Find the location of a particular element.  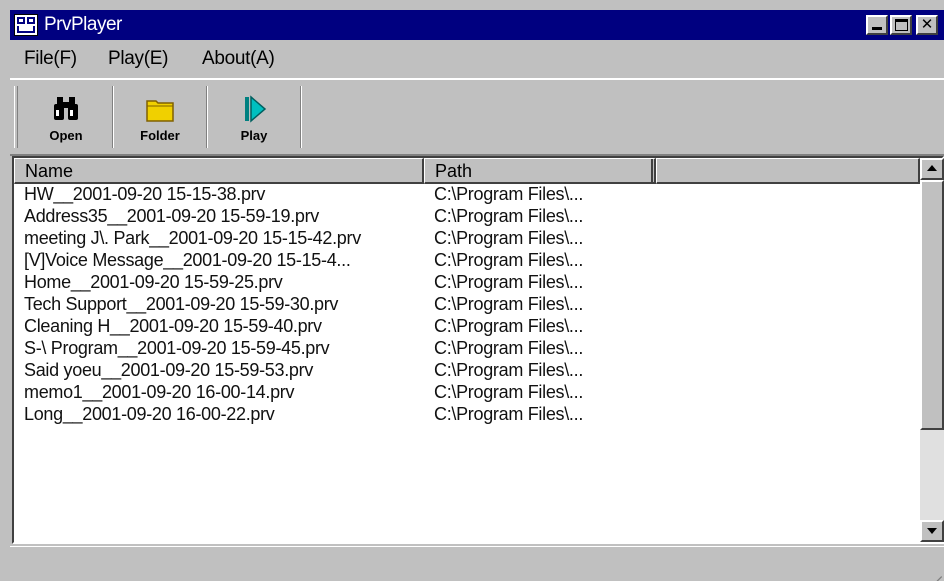

toolbar-grip is located at coordinates (16, 117).